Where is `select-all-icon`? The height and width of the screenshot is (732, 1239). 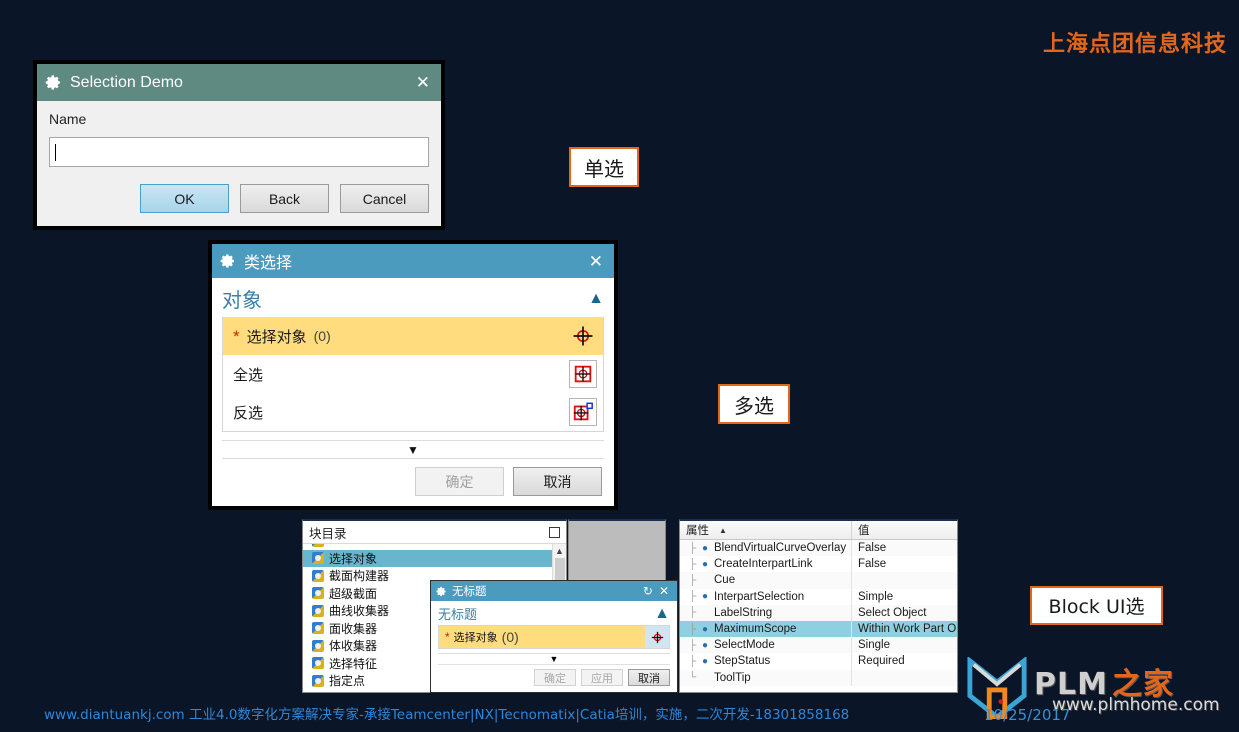 select-all-icon is located at coordinates (583, 374).